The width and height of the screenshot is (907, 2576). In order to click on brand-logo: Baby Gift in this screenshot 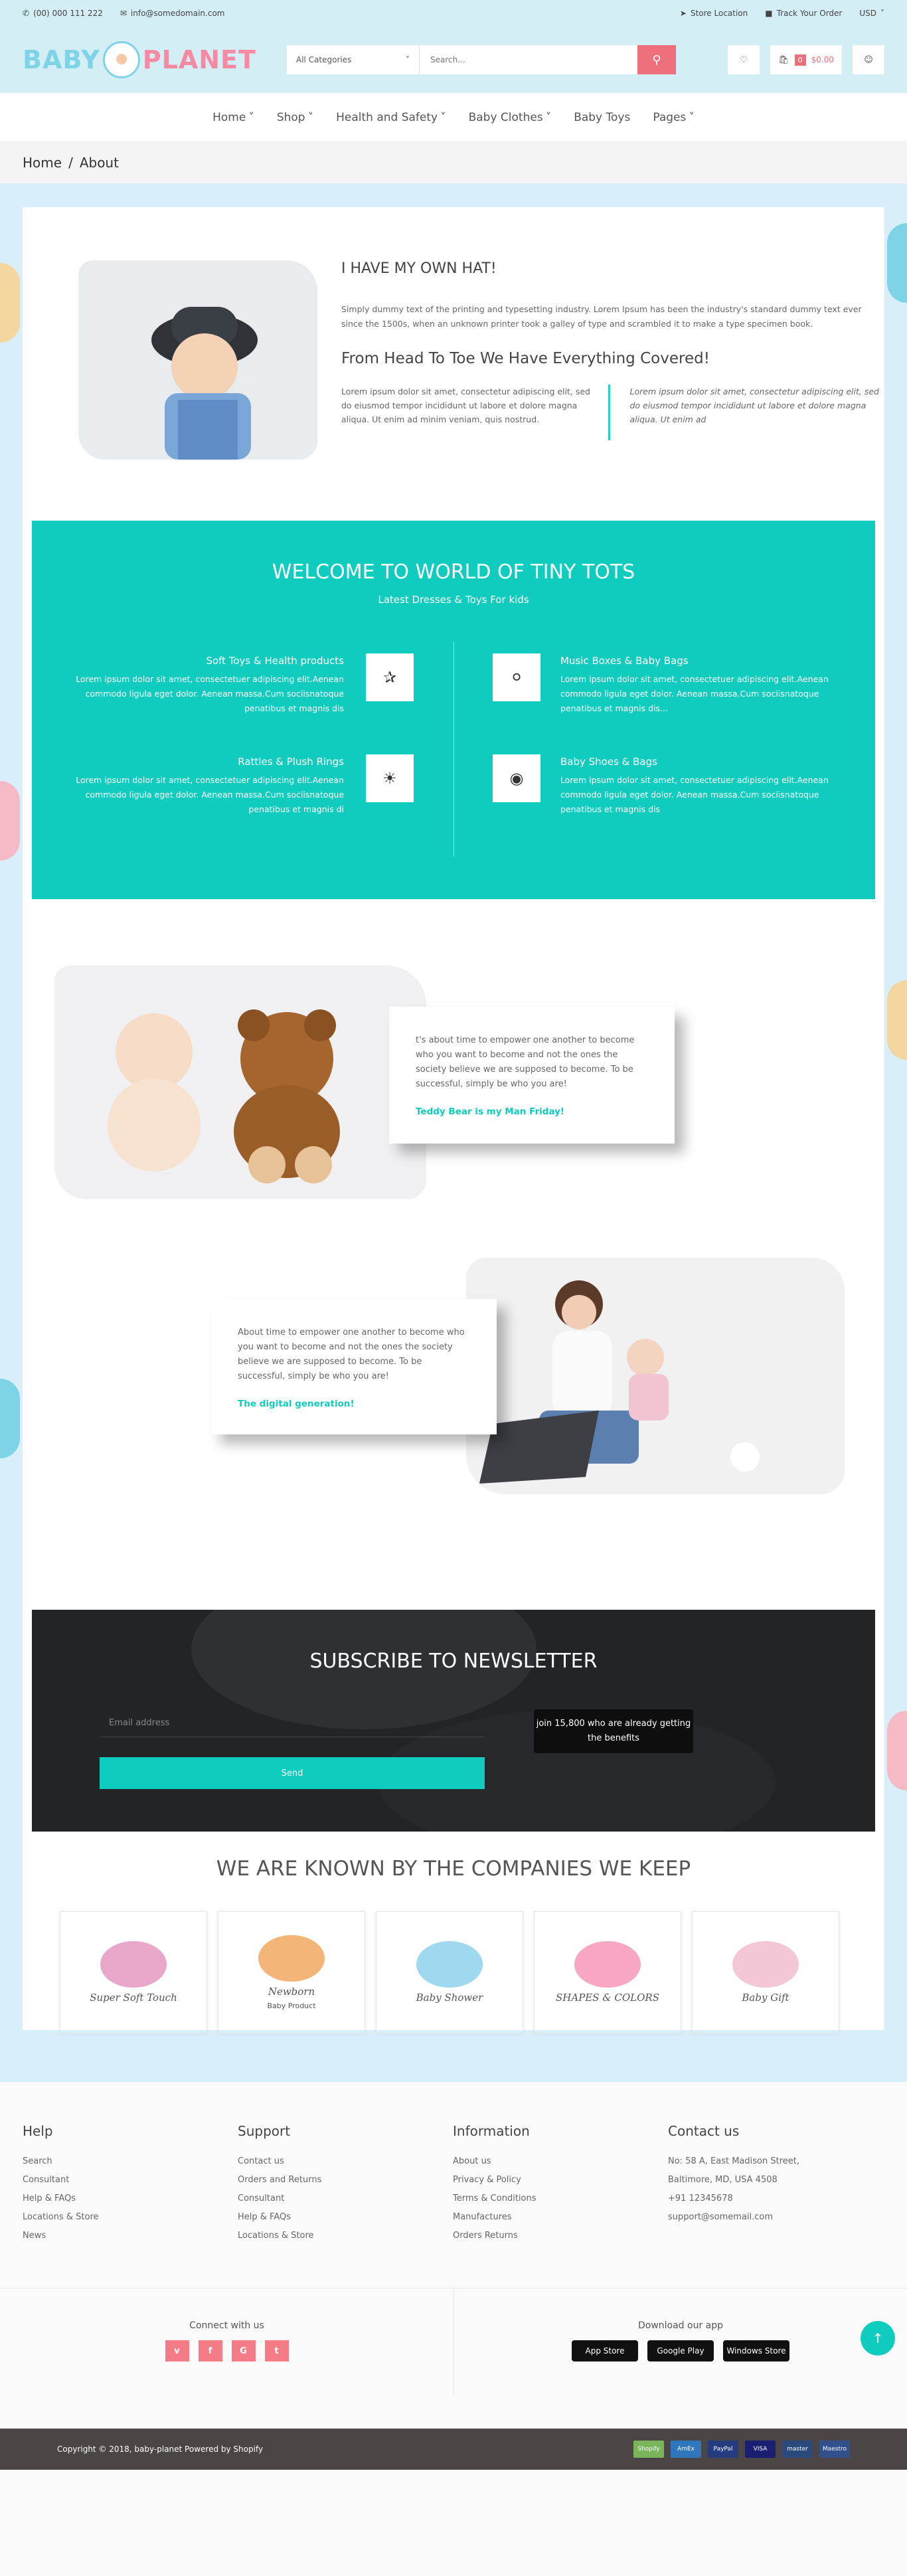, I will do `click(765, 1972)`.